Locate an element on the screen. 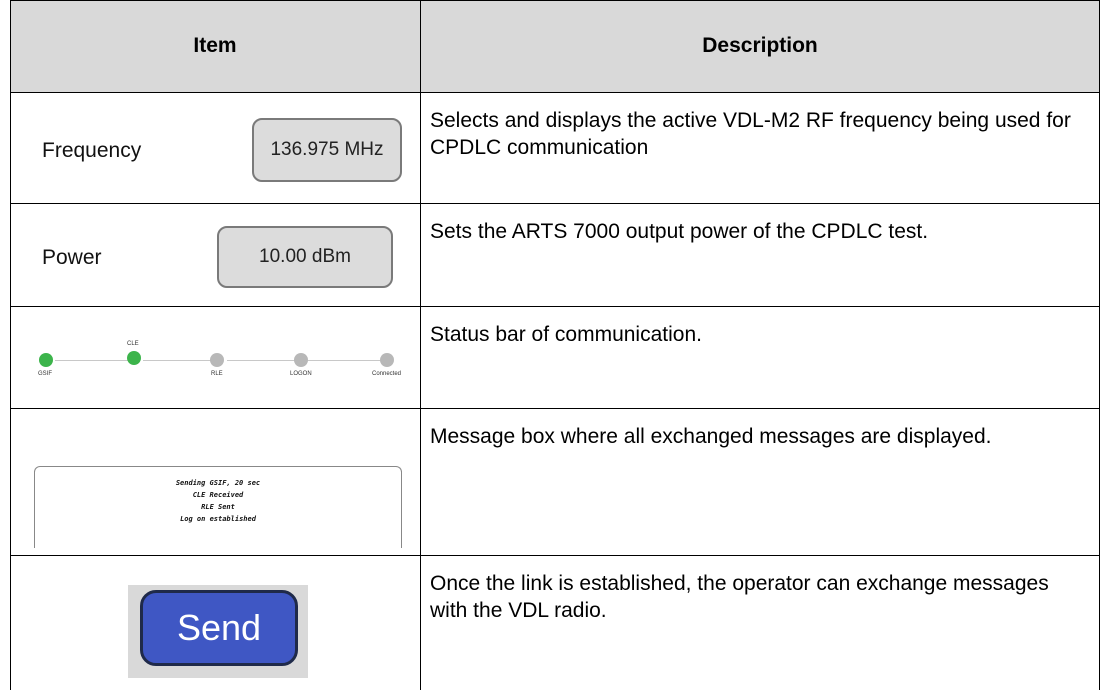 The image size is (1120, 690). frequency-field: 136.975 MHz is located at coordinates (327, 150).